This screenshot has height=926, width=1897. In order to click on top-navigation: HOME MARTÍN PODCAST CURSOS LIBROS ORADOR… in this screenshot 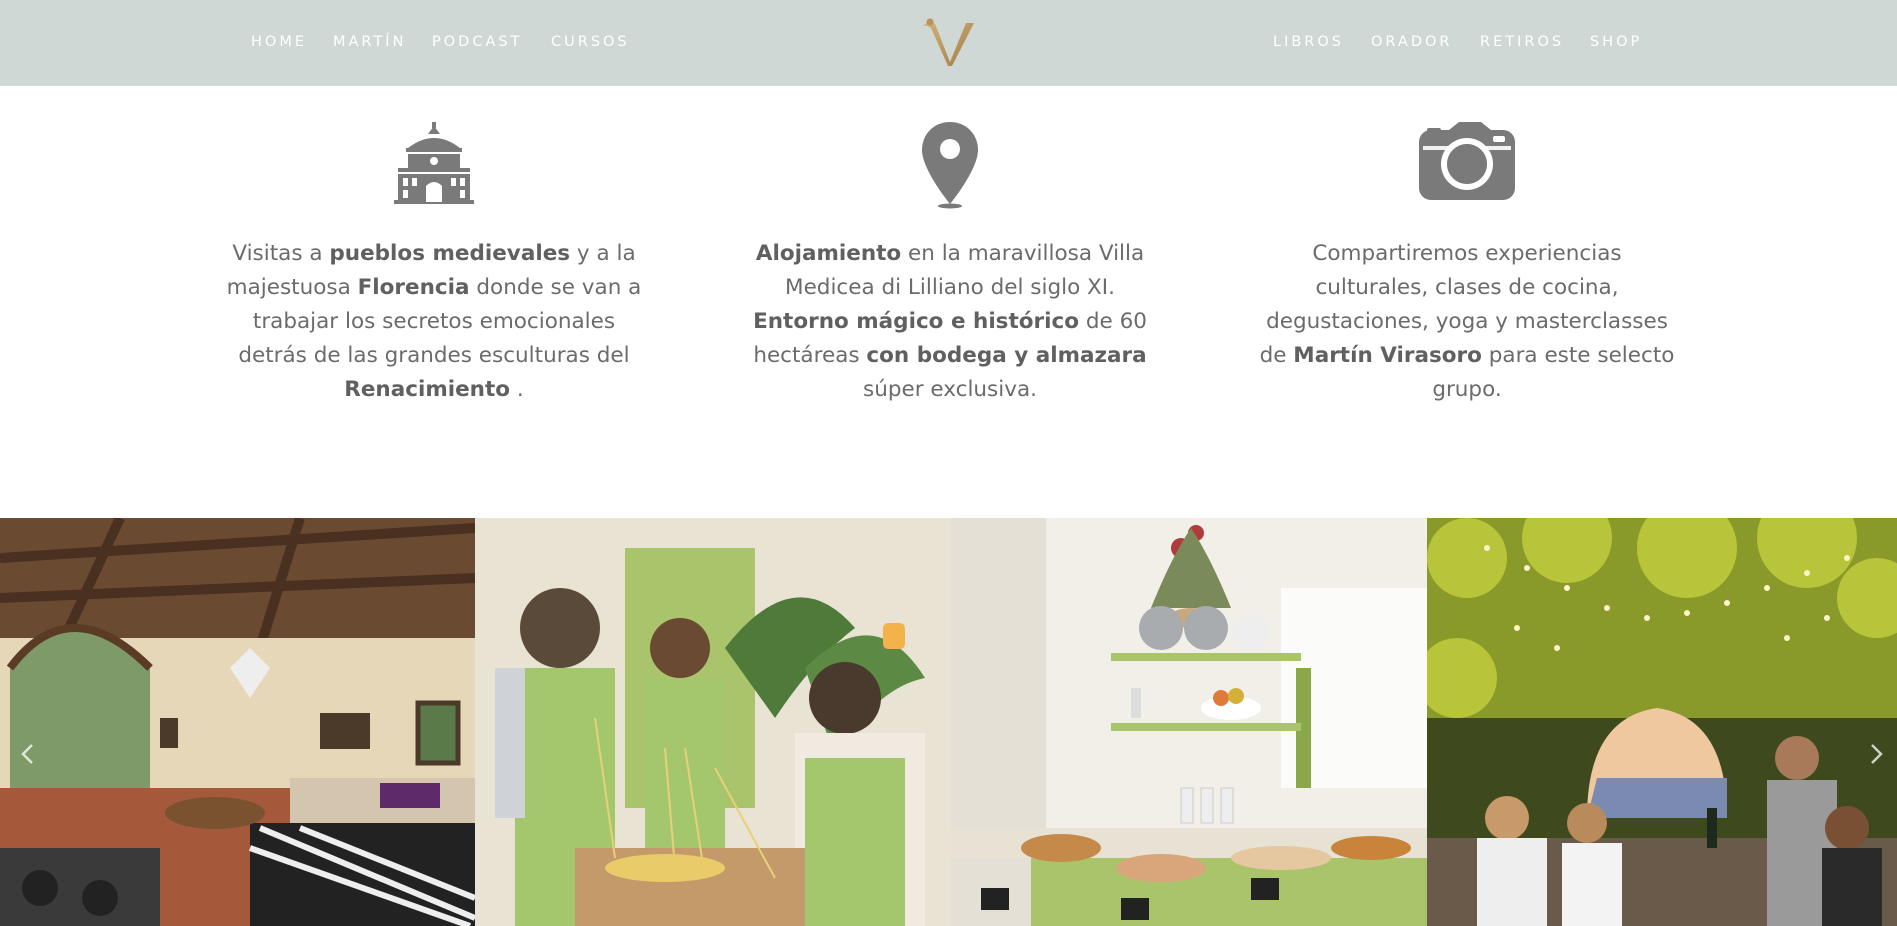, I will do `click(948, 43)`.